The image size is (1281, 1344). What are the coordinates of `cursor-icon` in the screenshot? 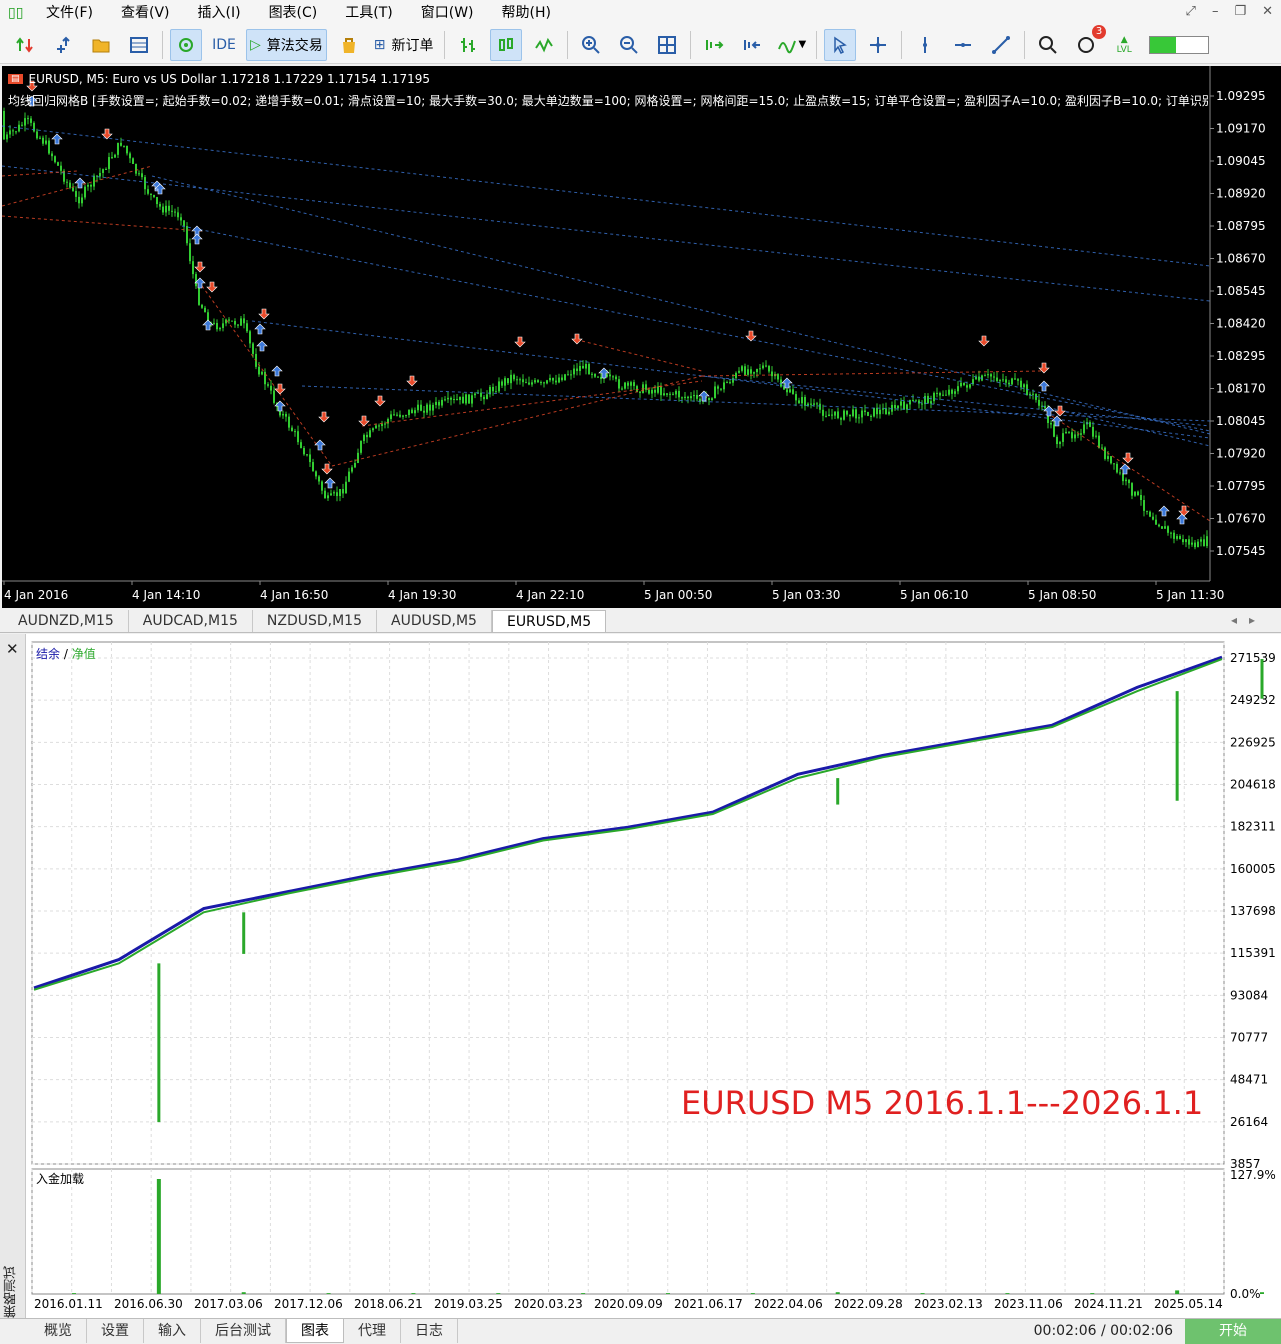 It's located at (840, 44).